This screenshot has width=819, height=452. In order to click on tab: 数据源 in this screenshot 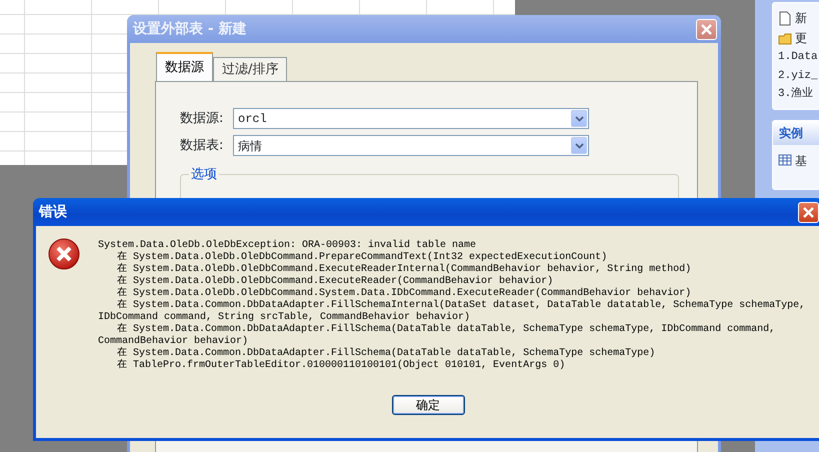, I will do `click(184, 66)`.